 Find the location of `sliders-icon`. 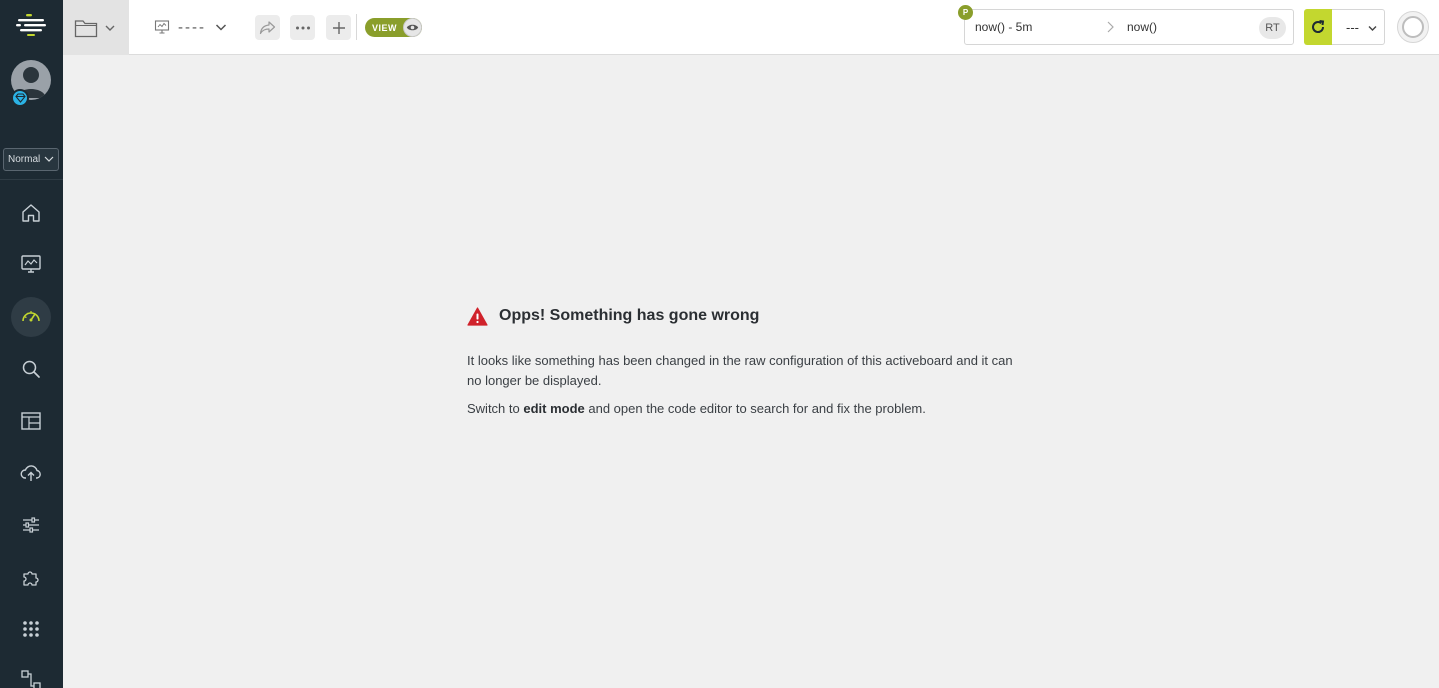

sliders-icon is located at coordinates (31, 525).